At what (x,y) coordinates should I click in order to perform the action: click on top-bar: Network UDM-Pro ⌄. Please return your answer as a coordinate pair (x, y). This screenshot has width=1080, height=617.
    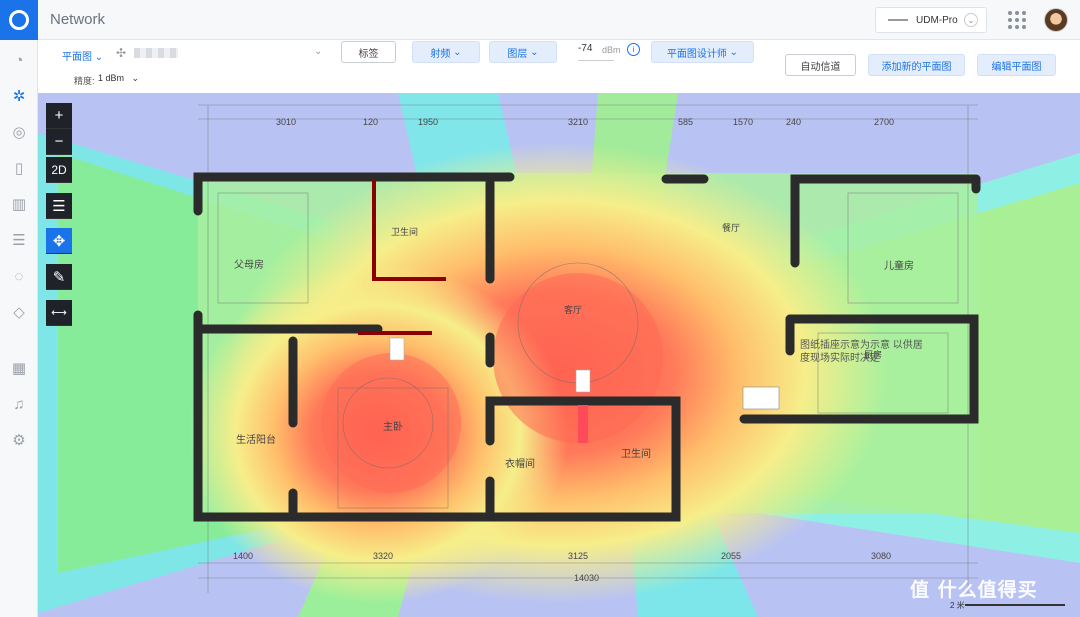
    Looking at the image, I should click on (540, 20).